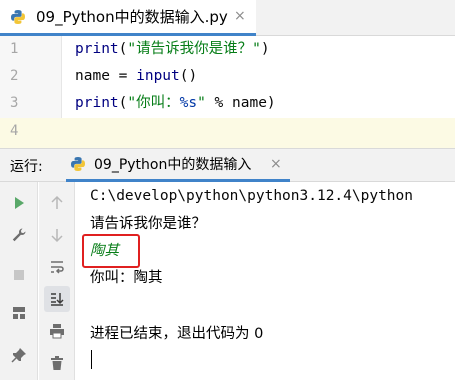  I want to click on code-text: print("请告诉我你是谁？"), so click(172, 49).